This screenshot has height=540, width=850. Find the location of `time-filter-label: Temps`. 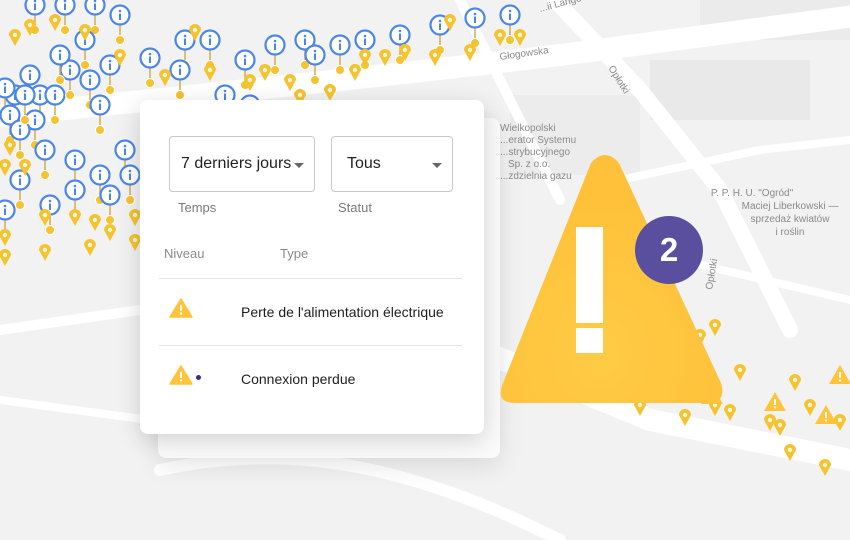

time-filter-label: Temps is located at coordinates (197, 207).